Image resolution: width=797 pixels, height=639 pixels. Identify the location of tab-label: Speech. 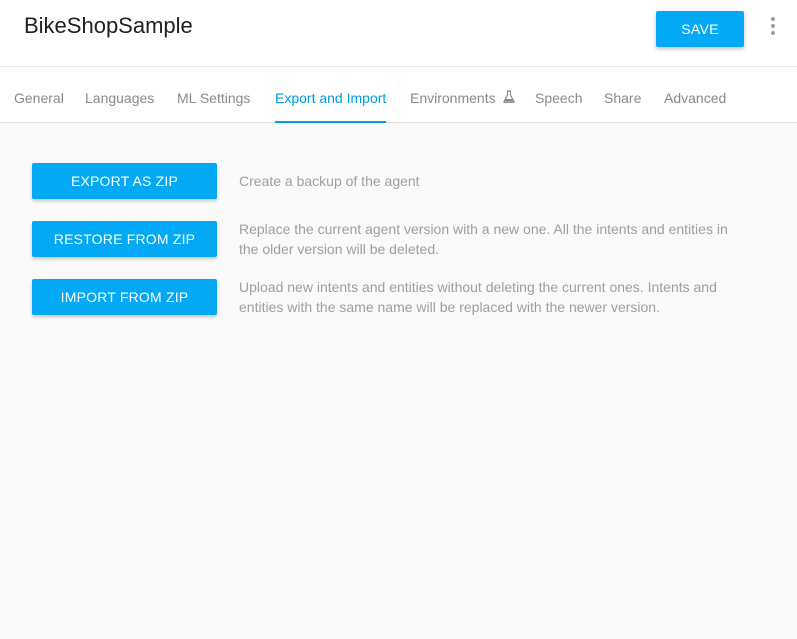
(559, 98).